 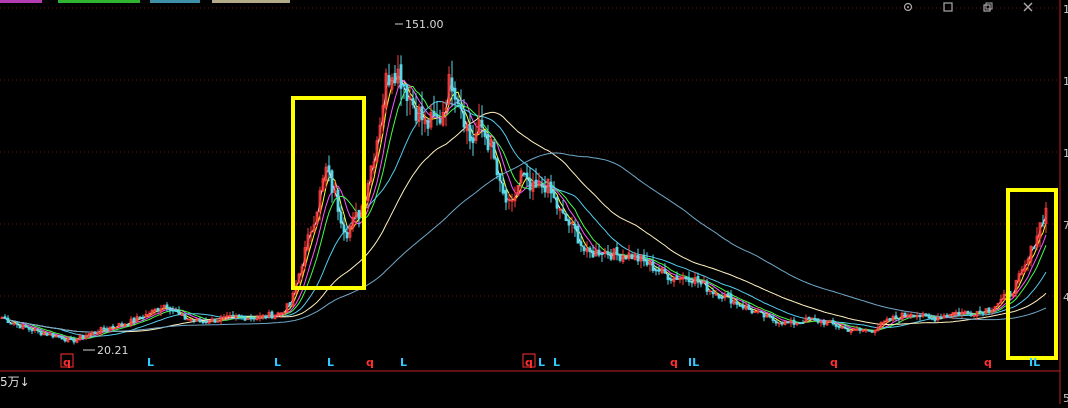 What do you see at coordinates (948, 7) in the screenshot?
I see `maximize-icon` at bounding box center [948, 7].